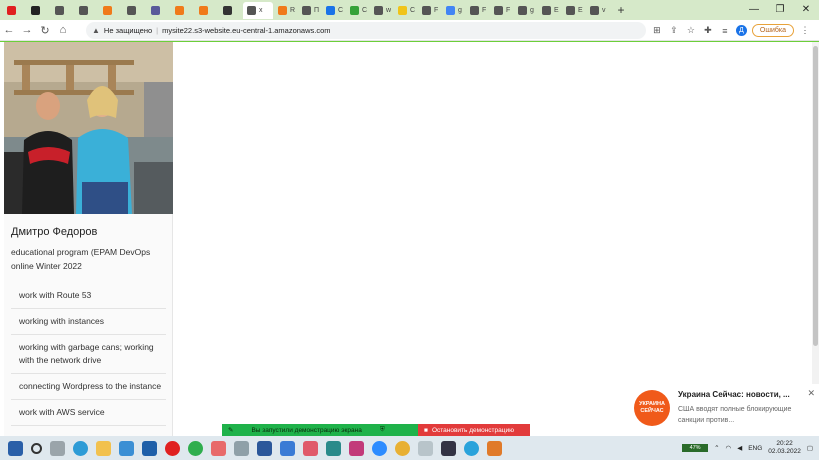  Describe the element at coordinates (287, 448) in the screenshot. I see `app-blue-icon` at that location.